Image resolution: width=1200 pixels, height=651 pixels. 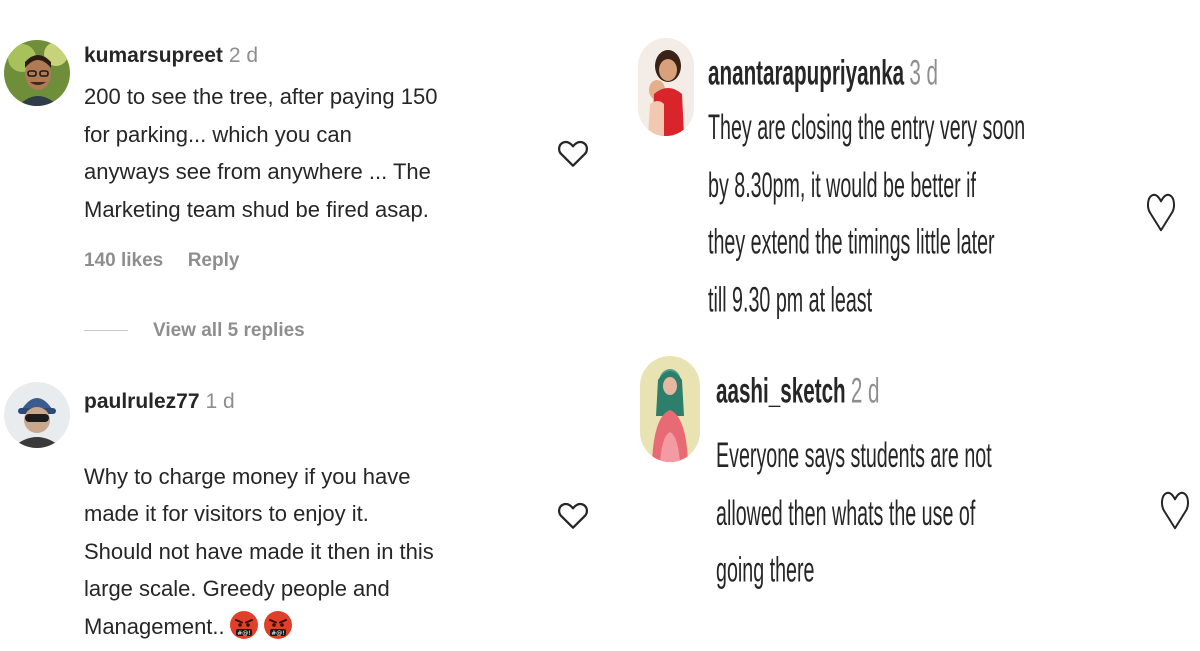 I want to click on username: aashi_sketch, so click(x=781, y=391).